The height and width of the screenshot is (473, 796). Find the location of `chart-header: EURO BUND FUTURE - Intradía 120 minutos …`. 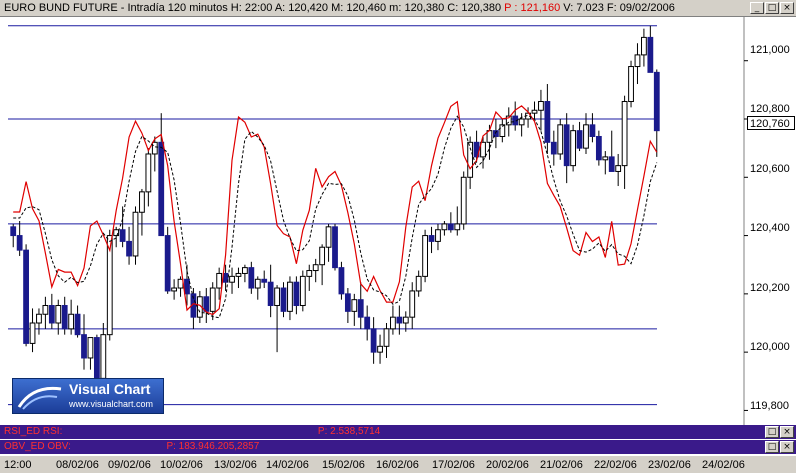

chart-header: EURO BUND FUTURE - Intradía 120 minutos … is located at coordinates (398, 8).